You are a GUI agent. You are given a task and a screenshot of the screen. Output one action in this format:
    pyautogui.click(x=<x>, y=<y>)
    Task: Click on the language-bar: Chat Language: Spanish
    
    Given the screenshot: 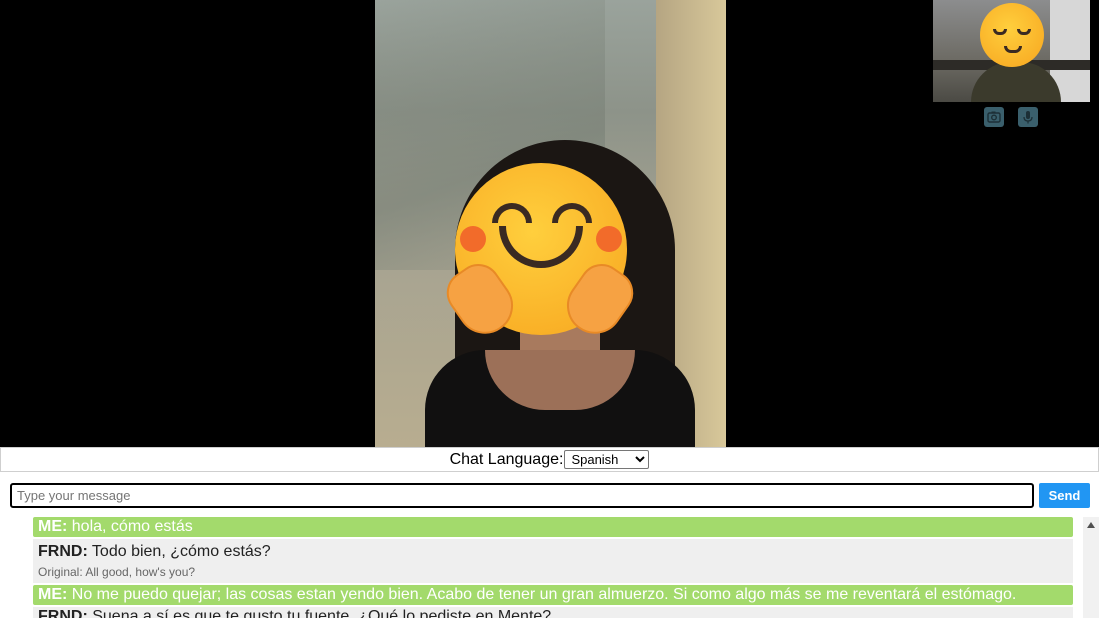 What is the action you would take?
    pyautogui.click(x=549, y=459)
    